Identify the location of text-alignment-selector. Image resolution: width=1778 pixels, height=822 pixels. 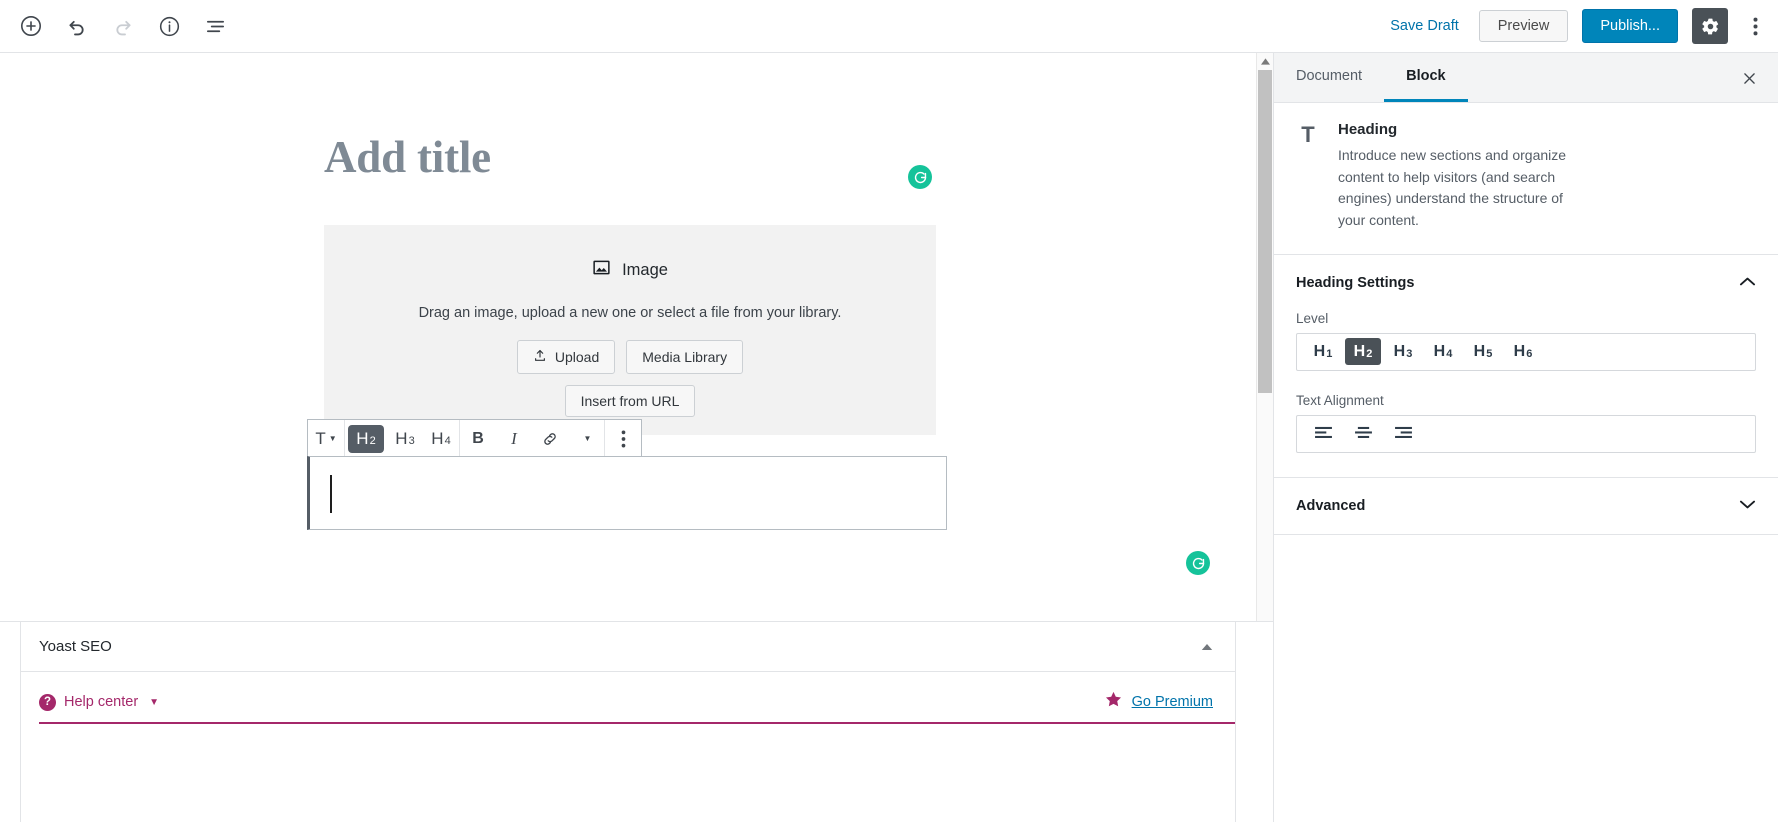
(1526, 433).